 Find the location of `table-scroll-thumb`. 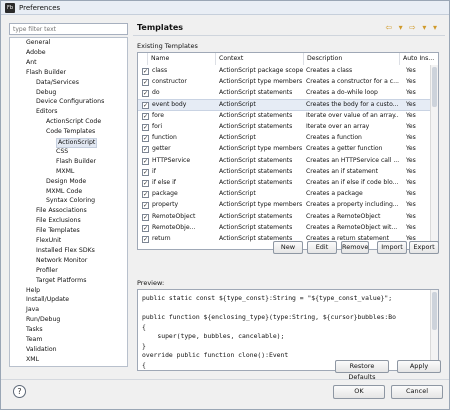

table-scroll-thumb is located at coordinates (434, 87).